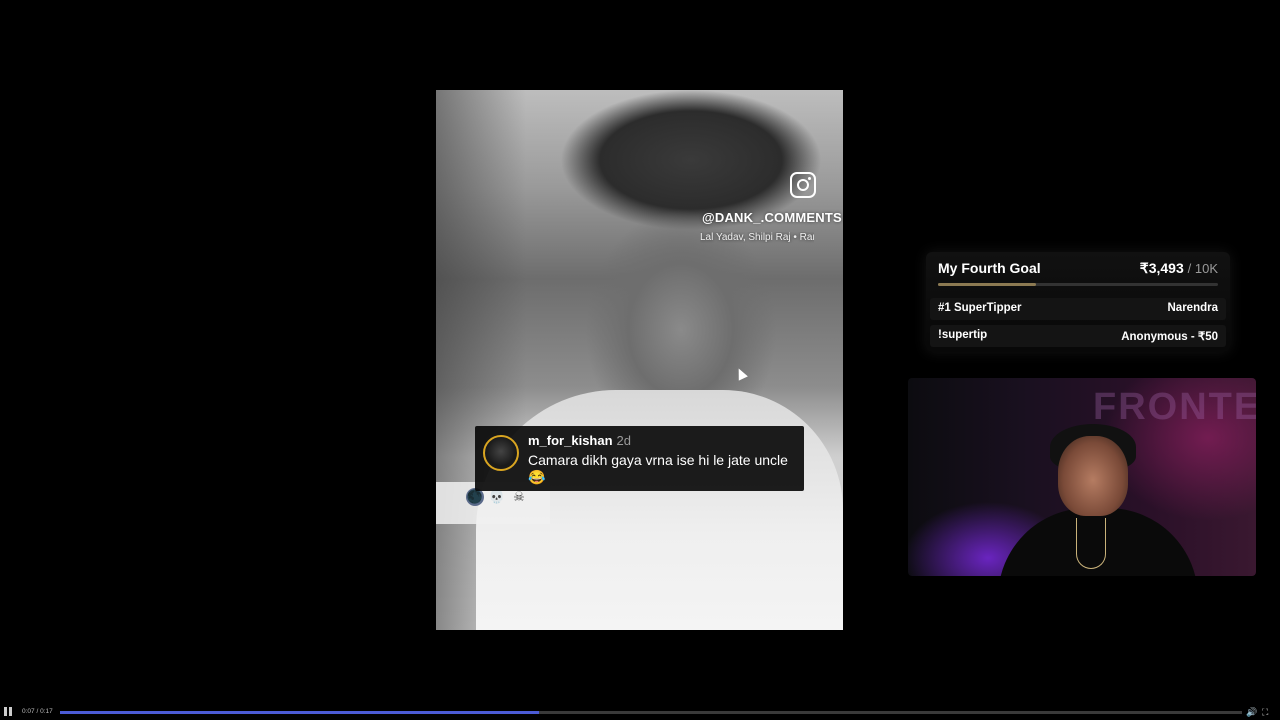 Image resolution: width=1280 pixels, height=720 pixels. I want to click on instagram-icon, so click(803, 185).